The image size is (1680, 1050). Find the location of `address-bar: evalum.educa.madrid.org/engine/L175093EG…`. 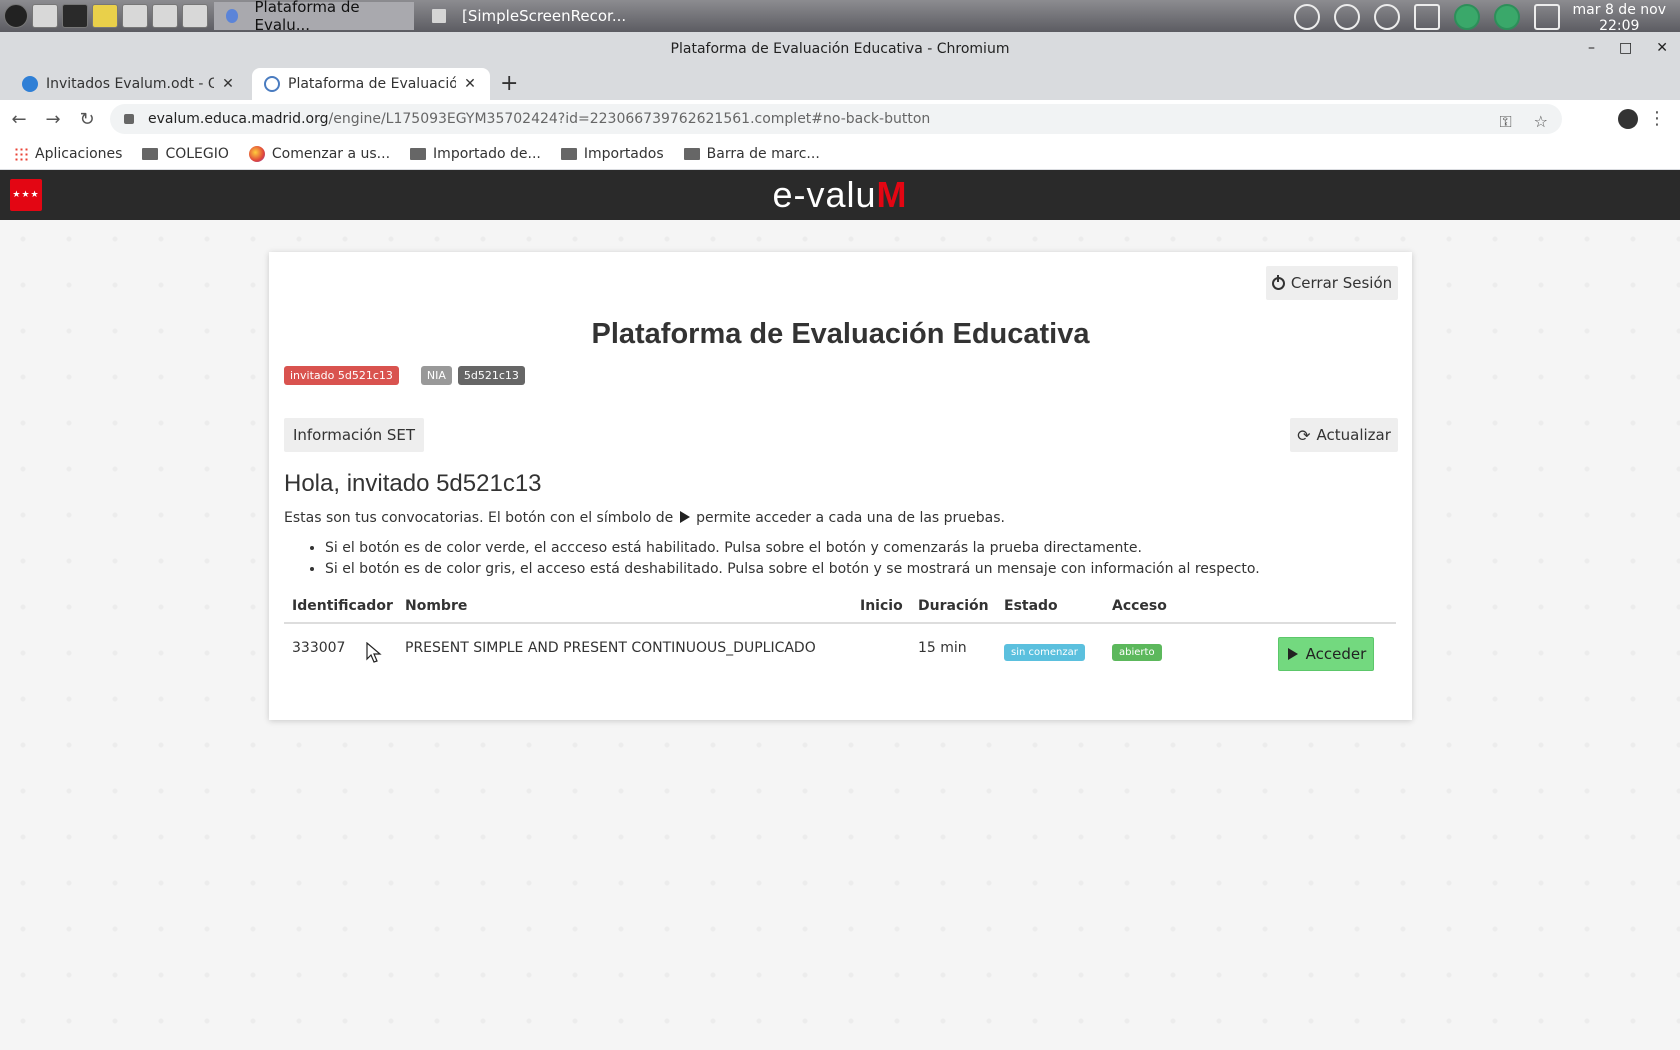

address-bar: evalum.educa.madrid.org/engine/L175093EG… is located at coordinates (836, 119).